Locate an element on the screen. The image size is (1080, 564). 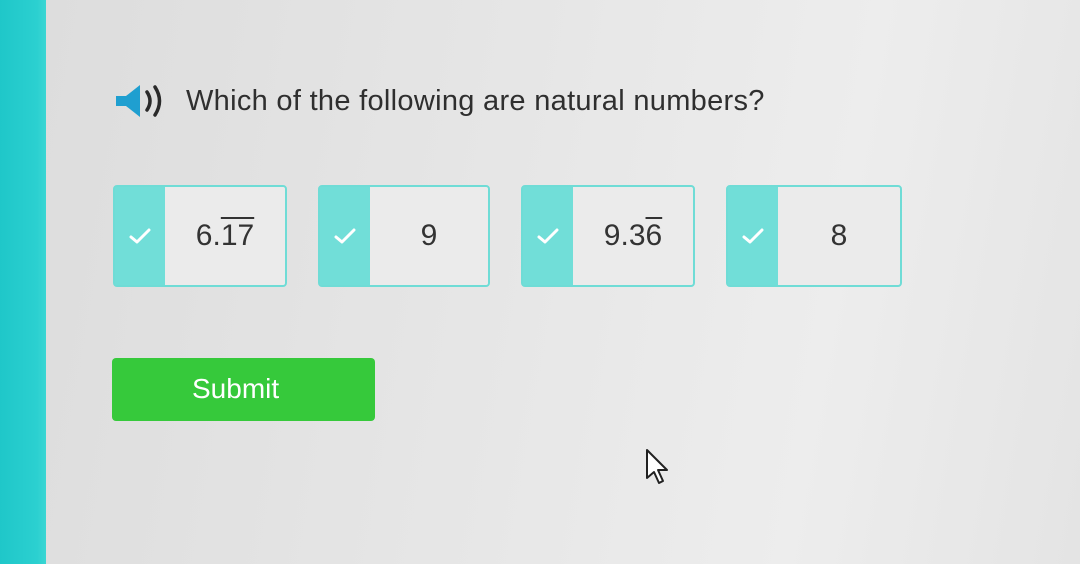
left-accent-bar is located at coordinates (23, 282).